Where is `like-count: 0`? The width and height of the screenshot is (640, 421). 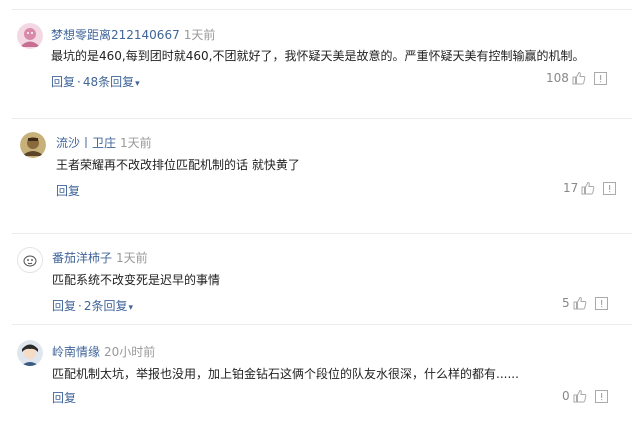
like-count: 0 is located at coordinates (566, 396).